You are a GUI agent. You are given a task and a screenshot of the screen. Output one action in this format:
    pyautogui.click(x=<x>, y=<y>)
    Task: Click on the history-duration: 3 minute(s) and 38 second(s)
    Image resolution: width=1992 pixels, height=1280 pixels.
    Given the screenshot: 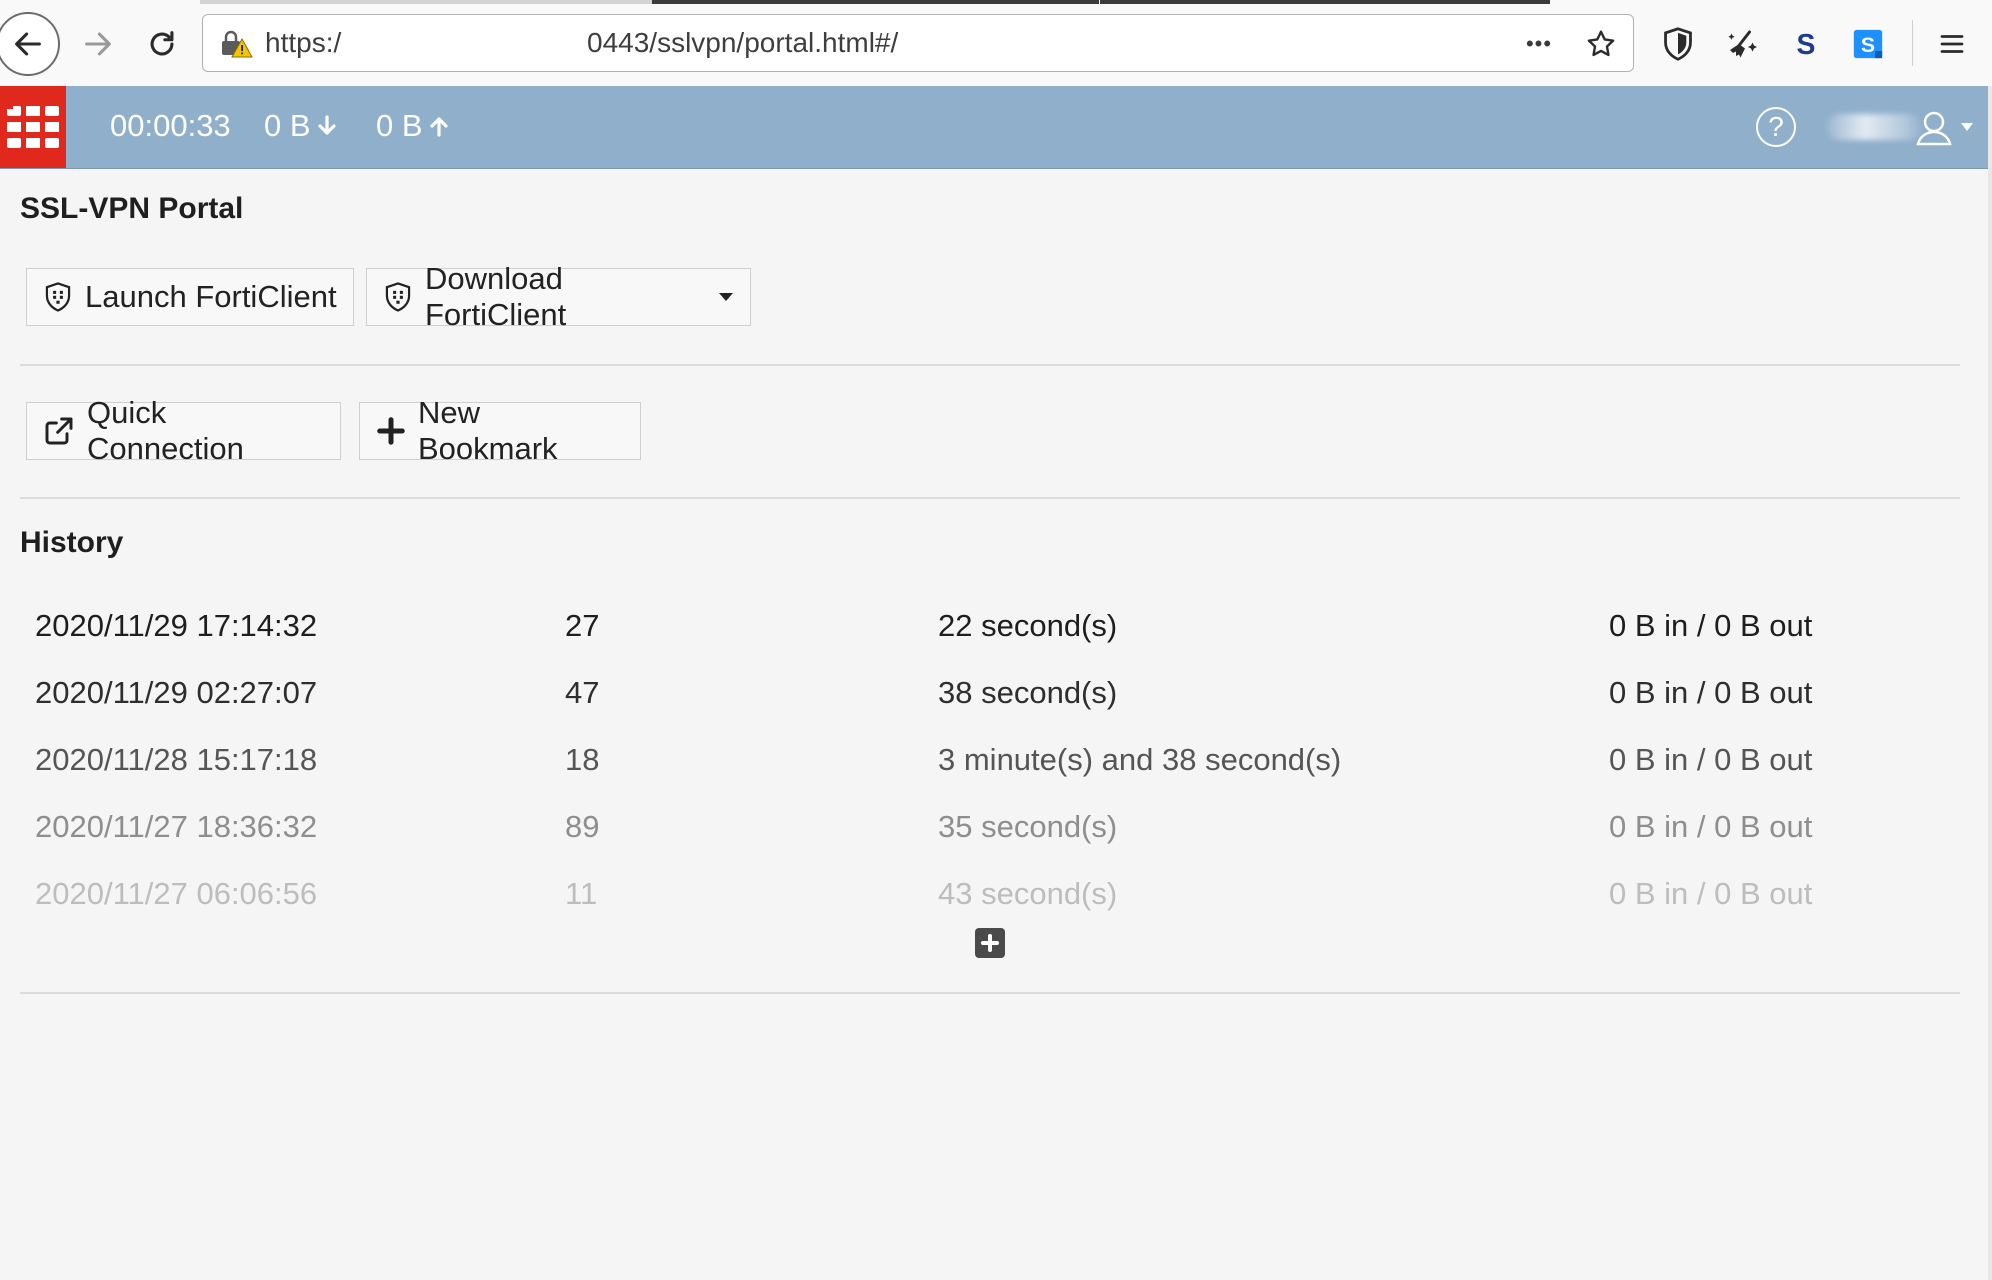 What is the action you would take?
    pyautogui.click(x=1140, y=759)
    